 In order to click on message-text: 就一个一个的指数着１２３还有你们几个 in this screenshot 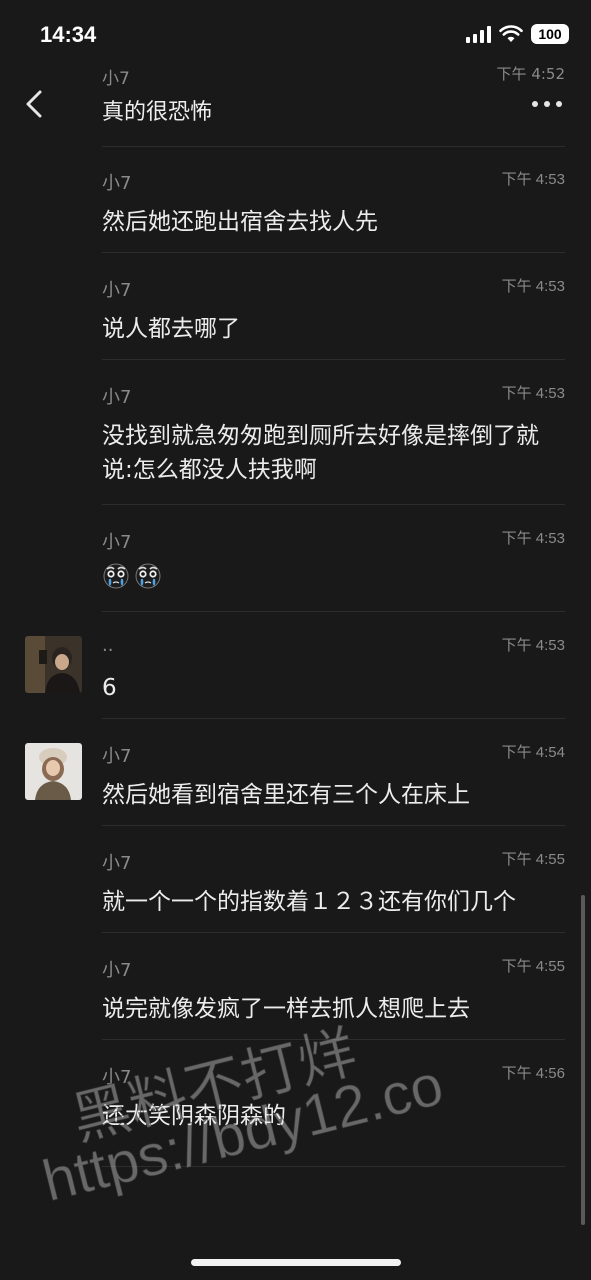, I will do `click(309, 902)`.